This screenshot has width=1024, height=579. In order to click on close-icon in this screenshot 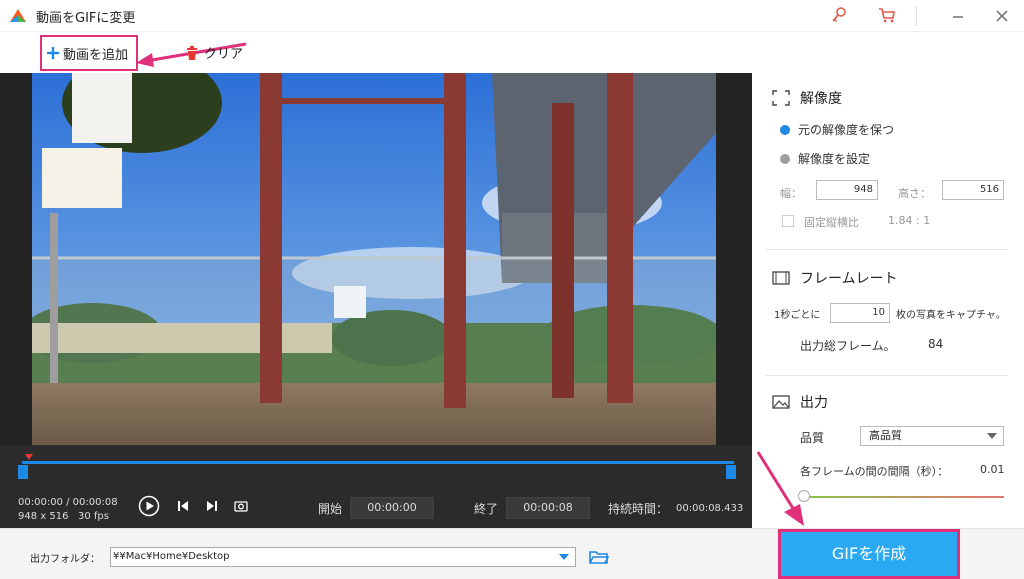, I will do `click(1002, 16)`.